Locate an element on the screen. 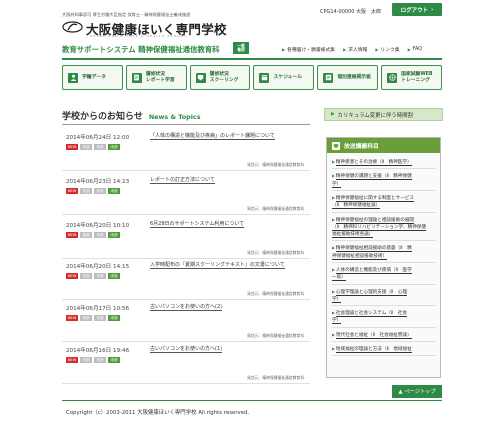 The width and height of the screenshot is (500, 427). course-line: 神保健福祉相談援助技術） is located at coordinates (360, 256).